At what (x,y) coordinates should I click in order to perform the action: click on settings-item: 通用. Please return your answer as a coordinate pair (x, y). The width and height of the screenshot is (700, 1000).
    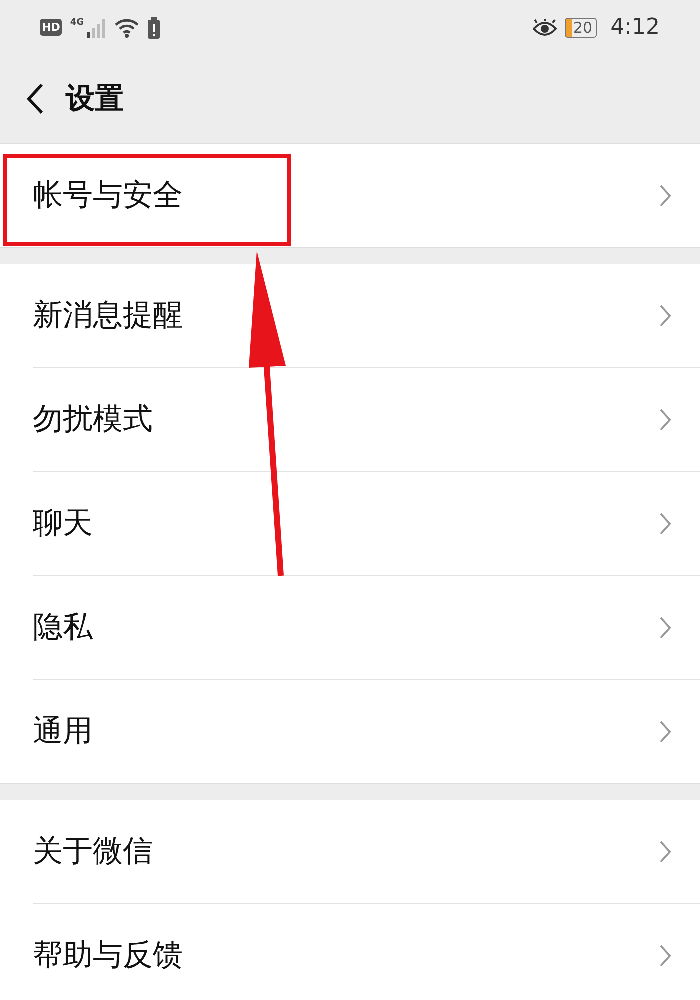
    Looking at the image, I should click on (350, 731).